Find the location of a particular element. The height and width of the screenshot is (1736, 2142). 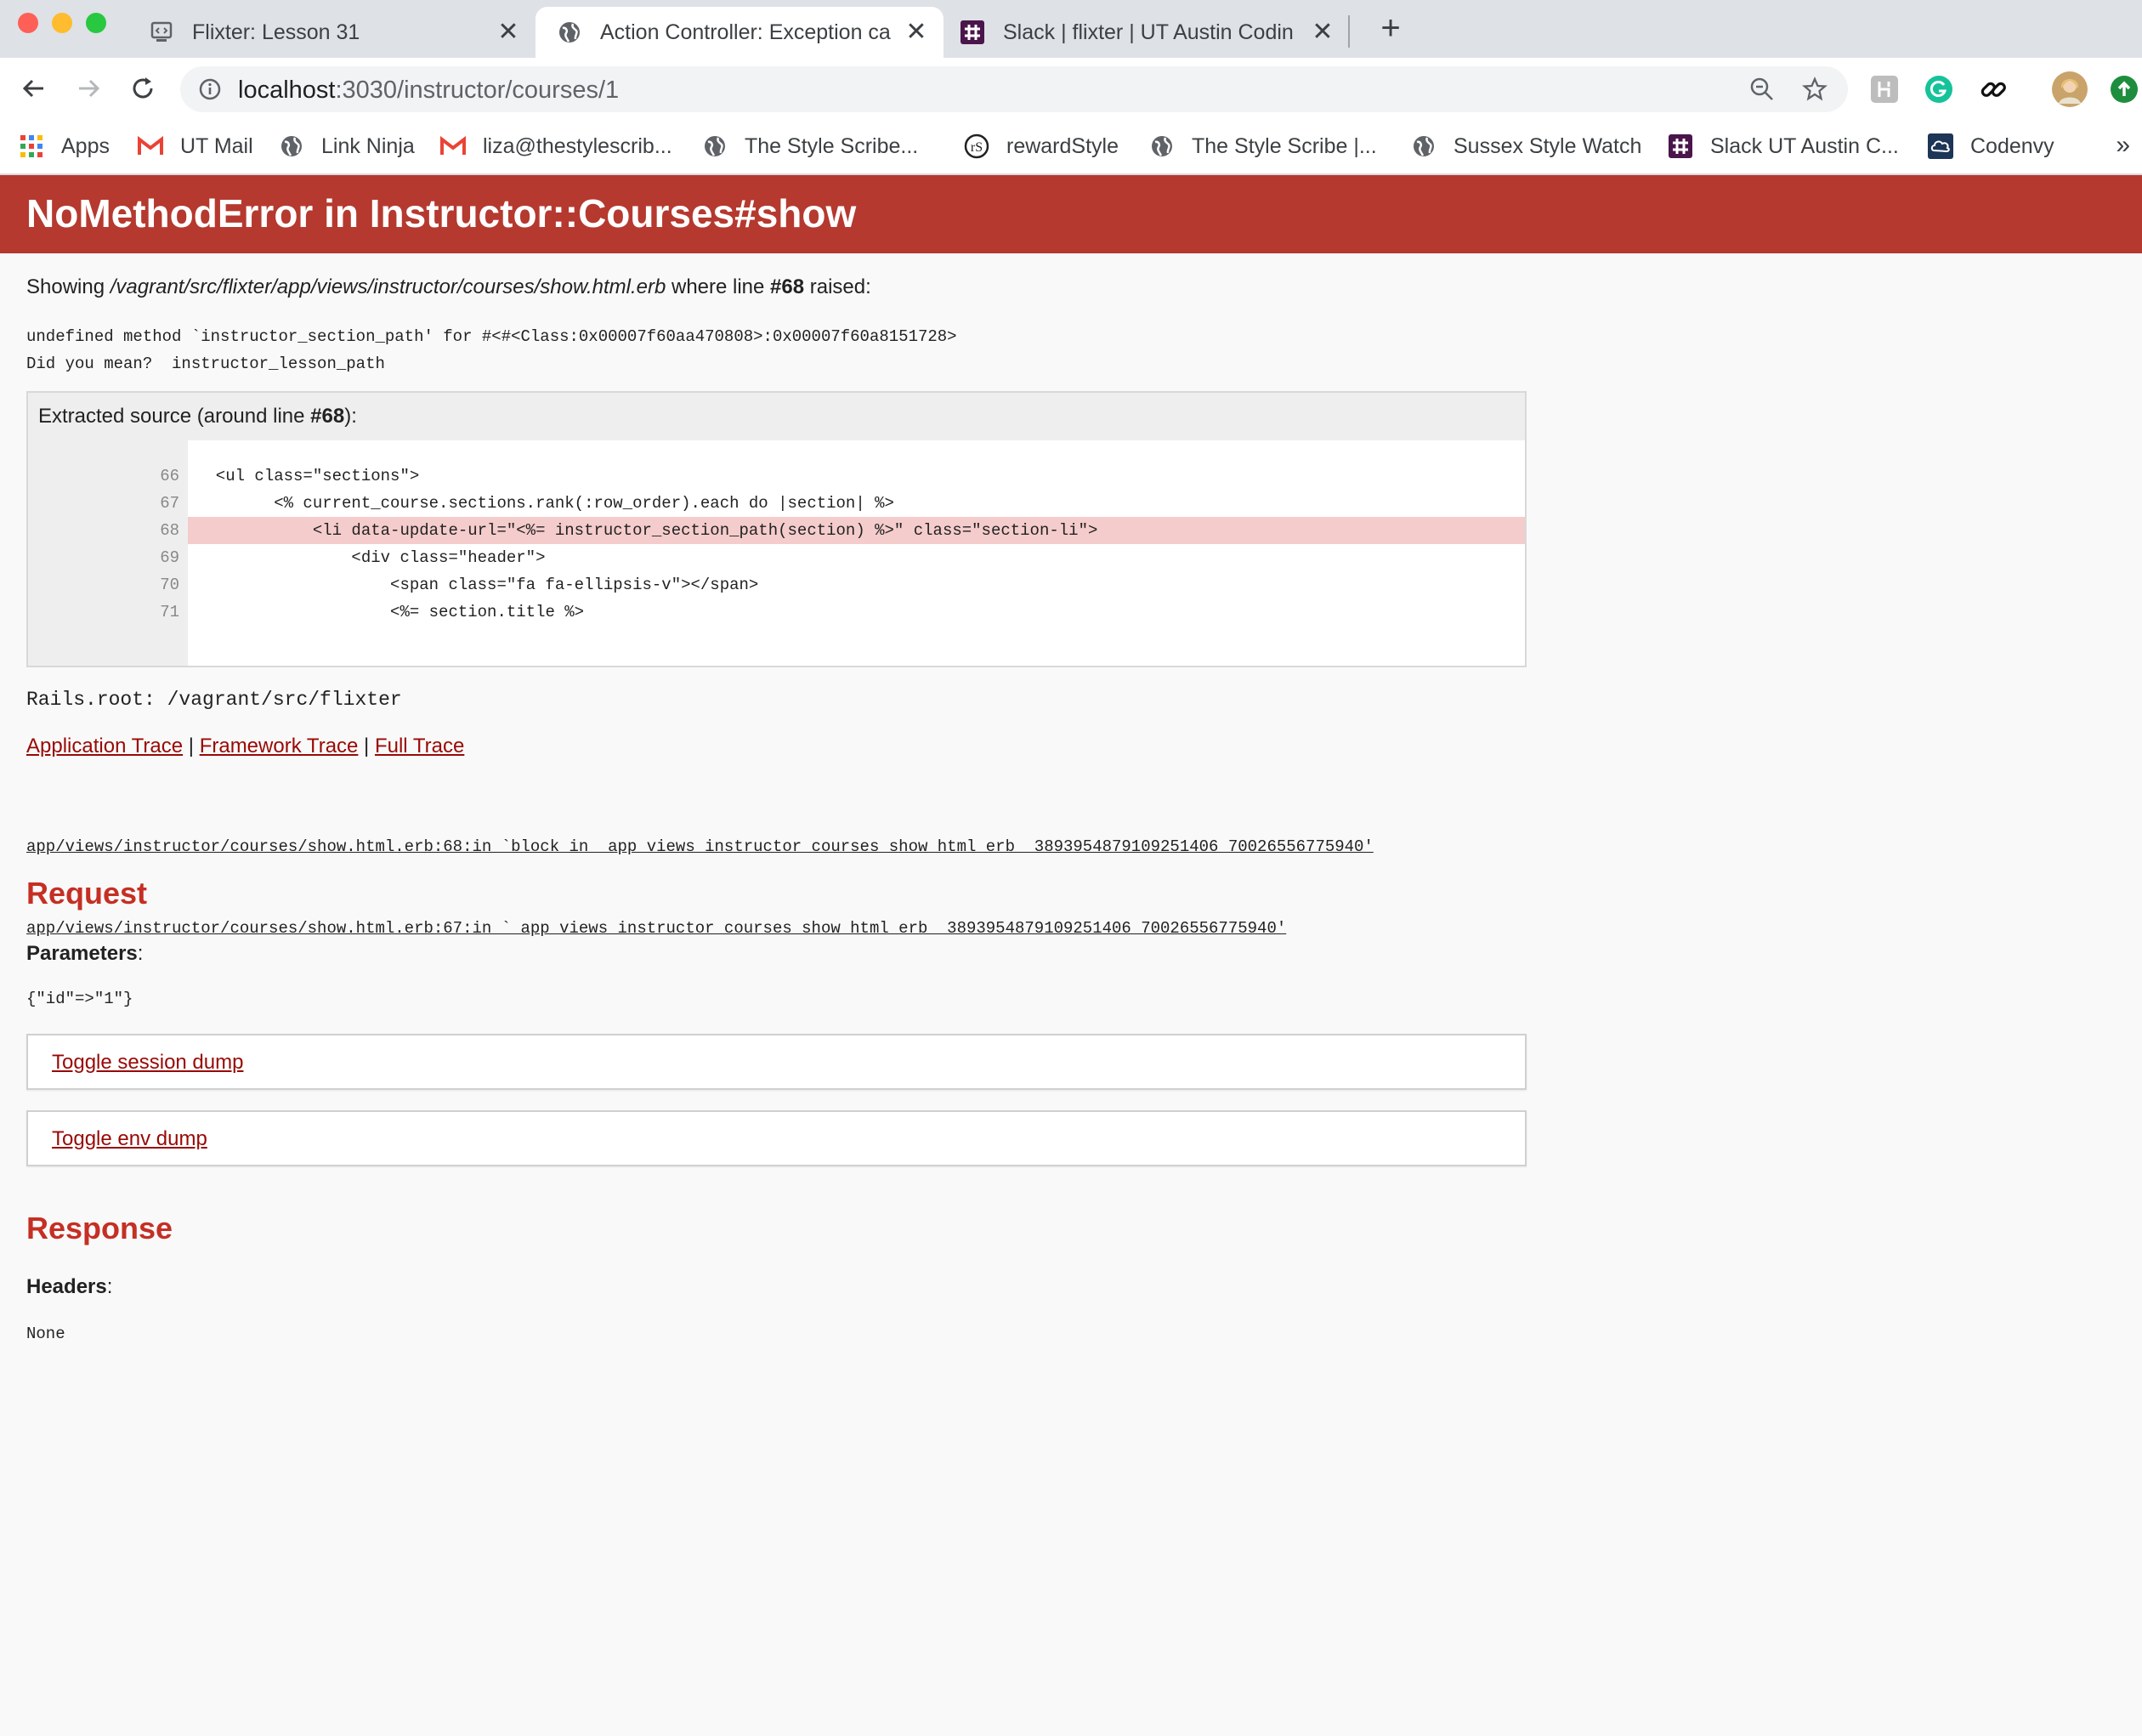

code-text: <div class="header"> is located at coordinates (371, 557).